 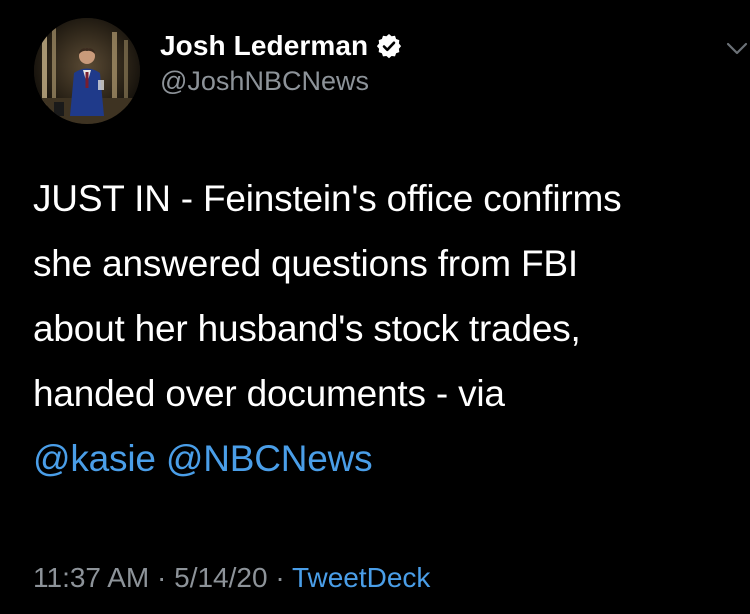 What do you see at coordinates (264, 46) in the screenshot?
I see `author-display-name: Josh Lederman` at bounding box center [264, 46].